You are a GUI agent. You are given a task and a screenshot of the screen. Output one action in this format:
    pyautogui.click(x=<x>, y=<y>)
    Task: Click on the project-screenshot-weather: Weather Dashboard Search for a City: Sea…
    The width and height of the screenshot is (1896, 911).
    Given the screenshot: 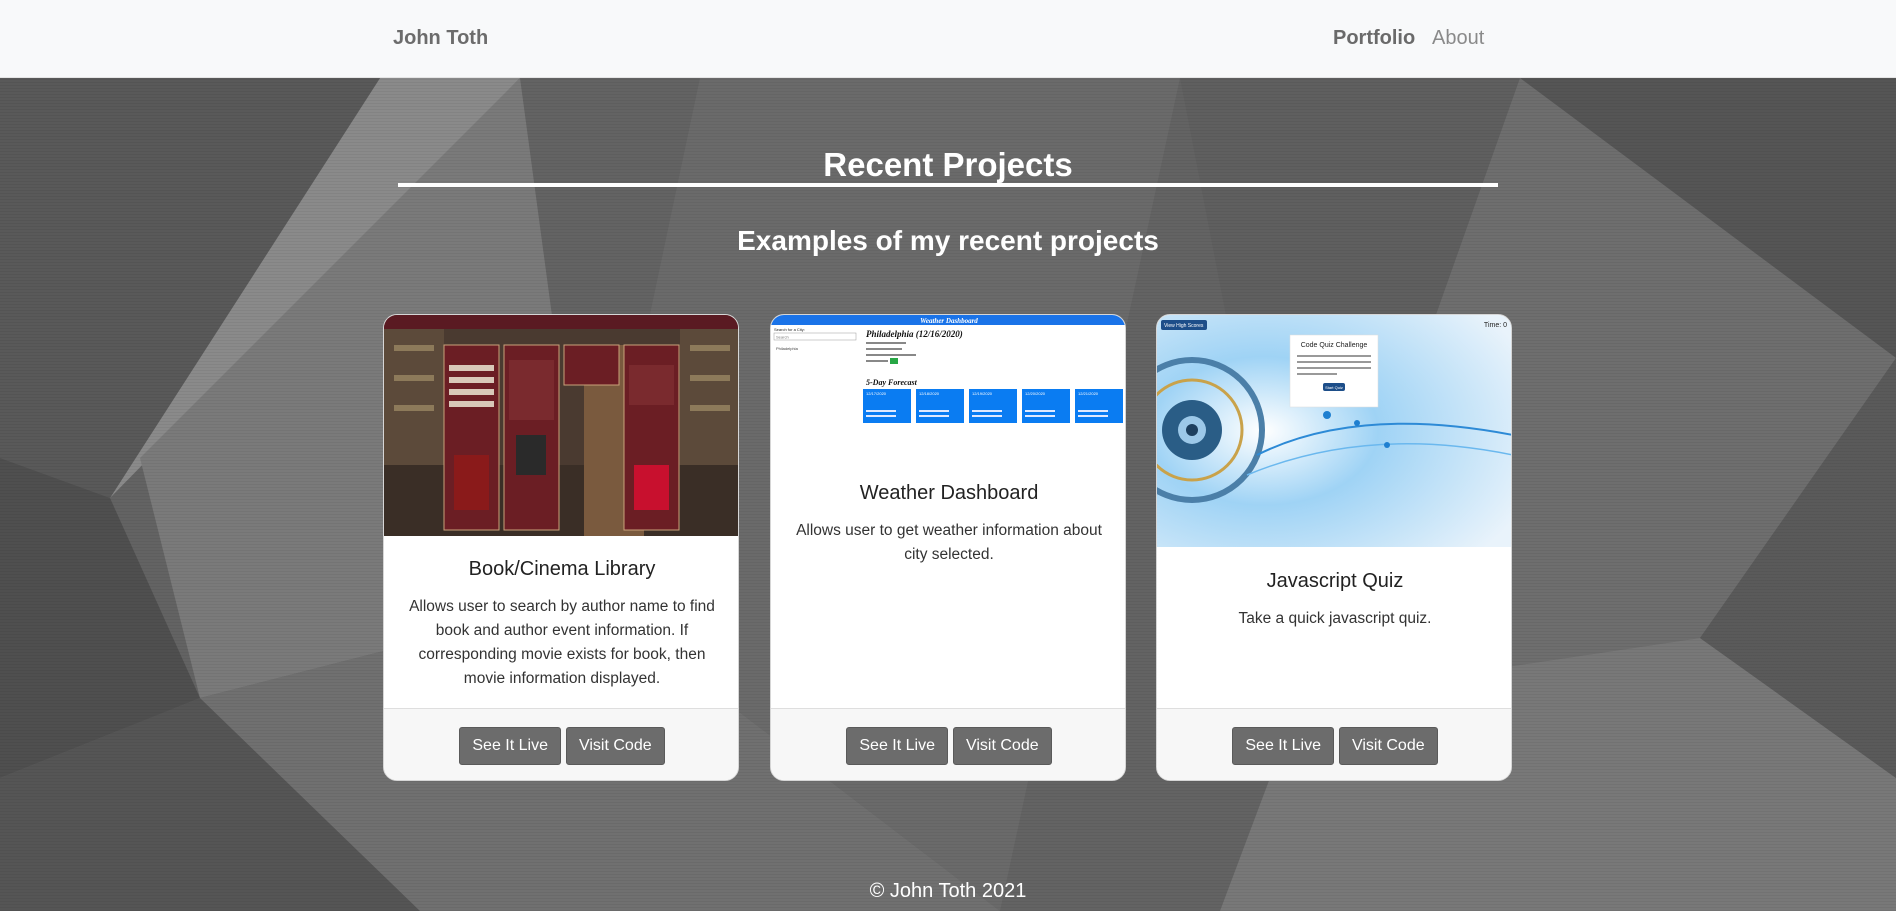 What is the action you would take?
    pyautogui.click(x=948, y=375)
    